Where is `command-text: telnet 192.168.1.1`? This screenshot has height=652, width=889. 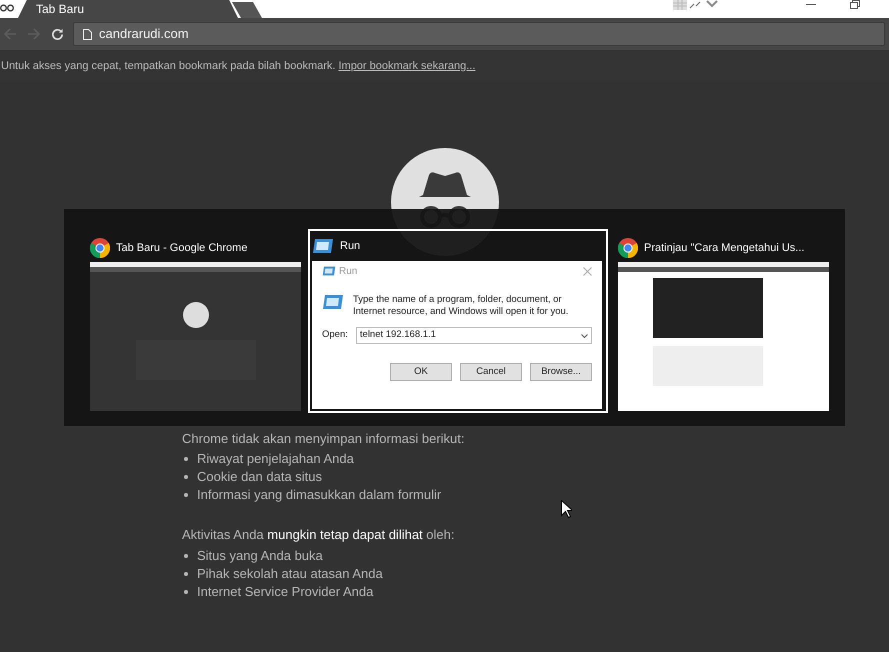
command-text: telnet 192.168.1.1 is located at coordinates (398, 335).